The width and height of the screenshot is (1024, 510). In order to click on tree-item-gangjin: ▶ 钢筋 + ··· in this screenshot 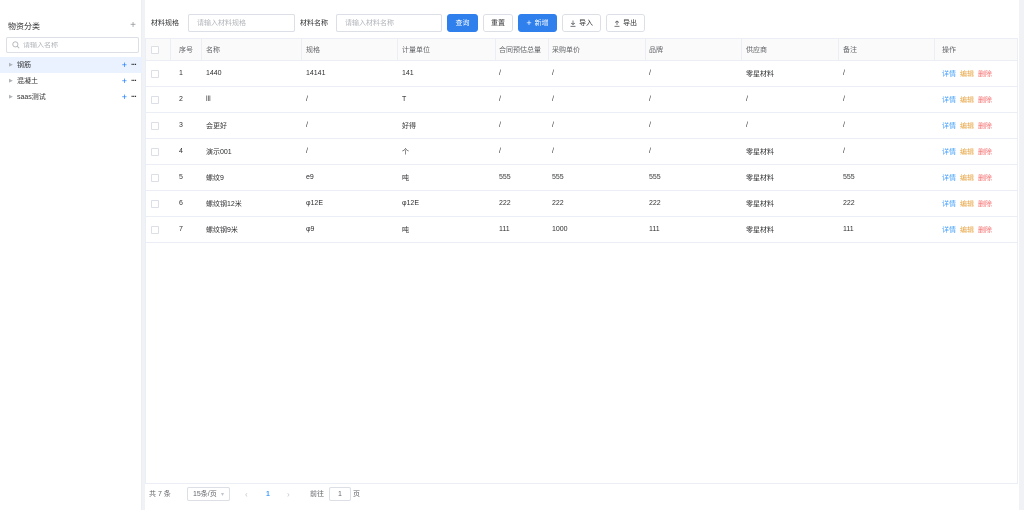, I will do `click(71, 65)`.